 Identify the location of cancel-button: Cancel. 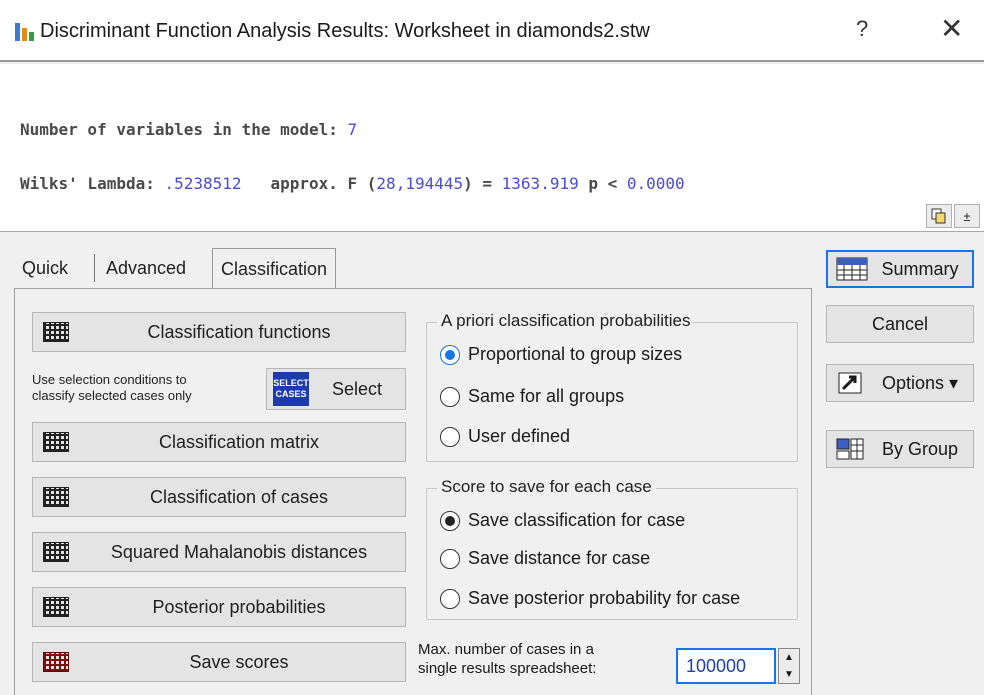
(900, 324).